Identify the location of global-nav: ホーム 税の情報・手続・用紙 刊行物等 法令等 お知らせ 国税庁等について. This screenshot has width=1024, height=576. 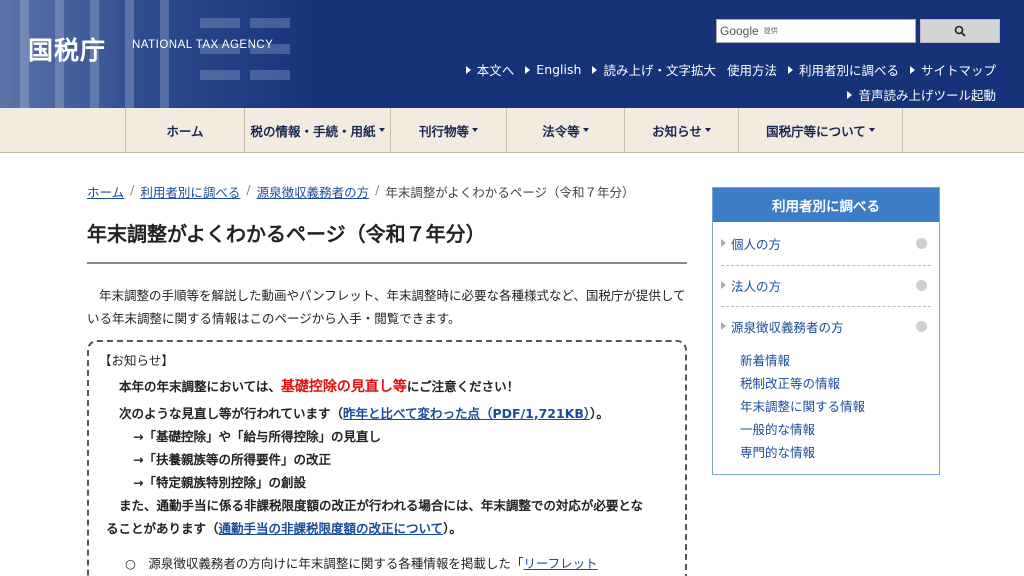
(512, 130).